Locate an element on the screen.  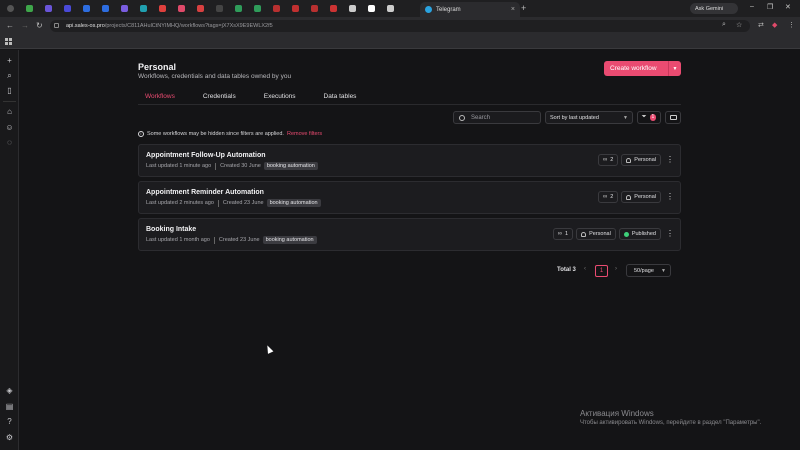
chart-icon: ▤ is located at coordinates (9, 406).